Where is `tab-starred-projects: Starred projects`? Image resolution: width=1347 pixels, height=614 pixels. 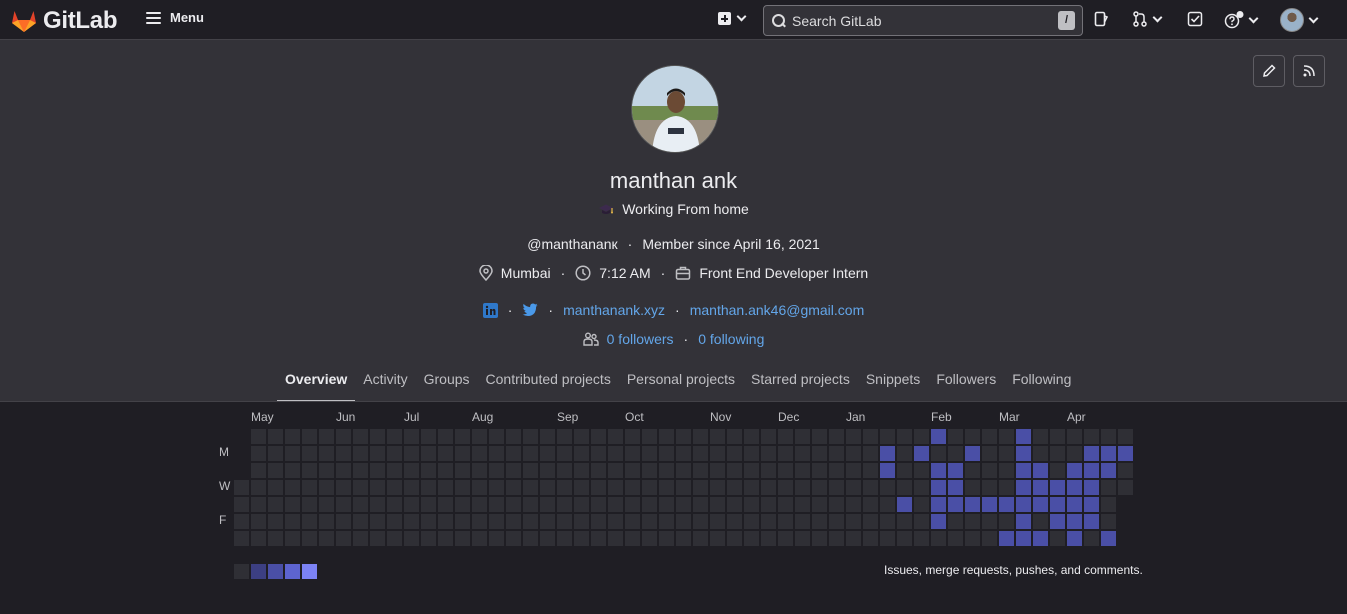 tab-starred-projects: Starred projects is located at coordinates (800, 383).